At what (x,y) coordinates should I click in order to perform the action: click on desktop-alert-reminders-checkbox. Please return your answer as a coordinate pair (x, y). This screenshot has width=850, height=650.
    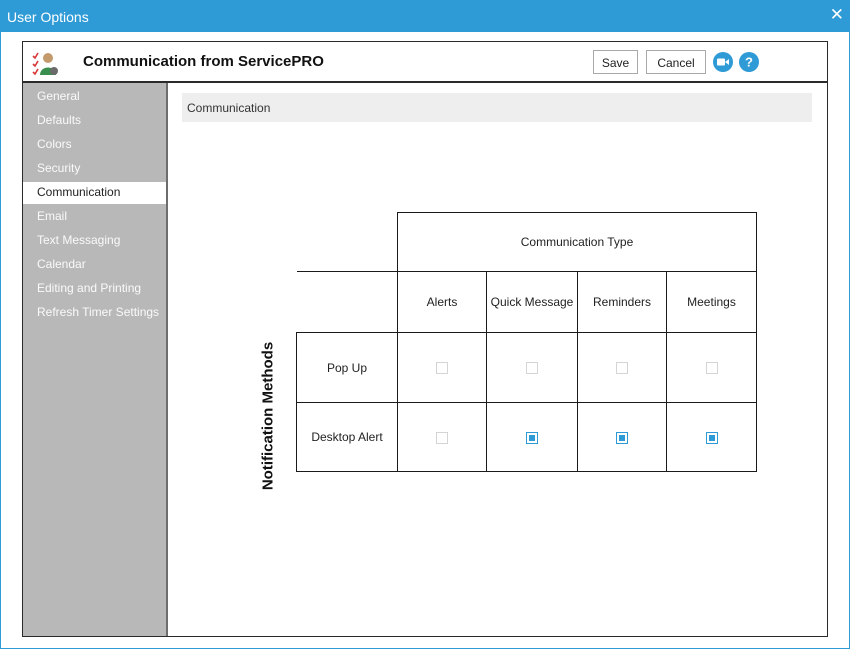
    Looking at the image, I should click on (622, 437).